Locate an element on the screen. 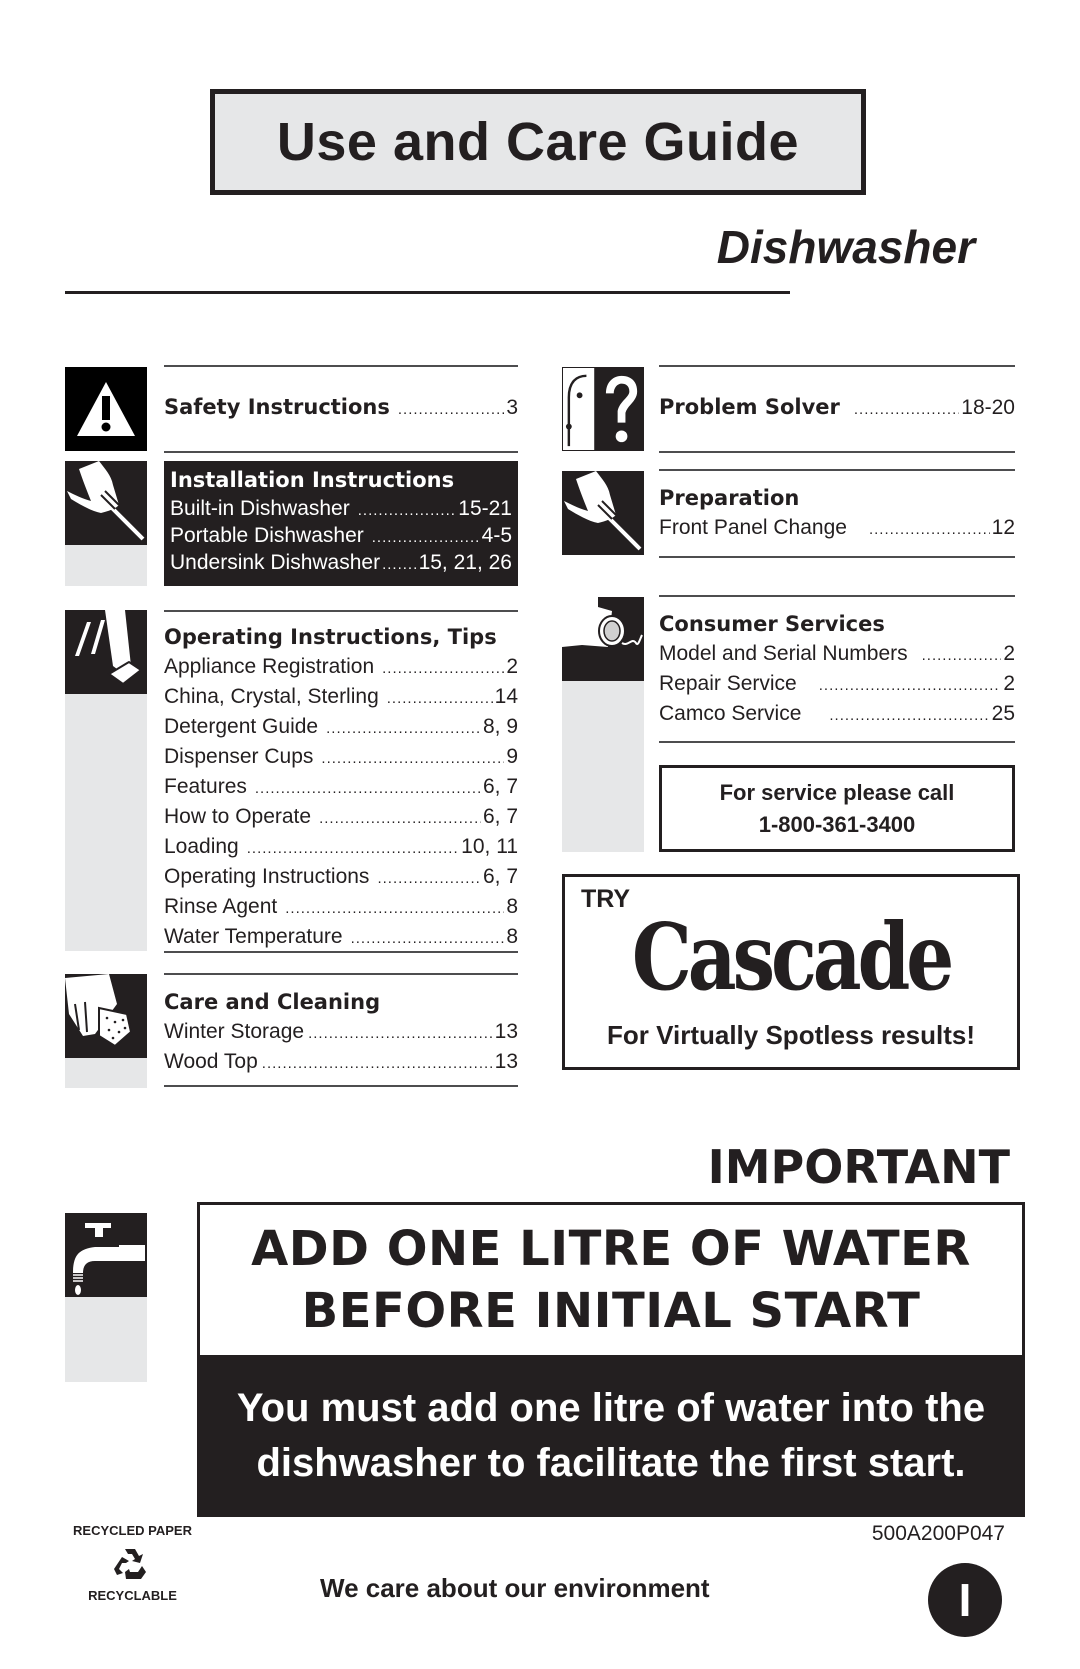 This screenshot has width=1080, height=1669. water-faucet-icon is located at coordinates (106, 1255).